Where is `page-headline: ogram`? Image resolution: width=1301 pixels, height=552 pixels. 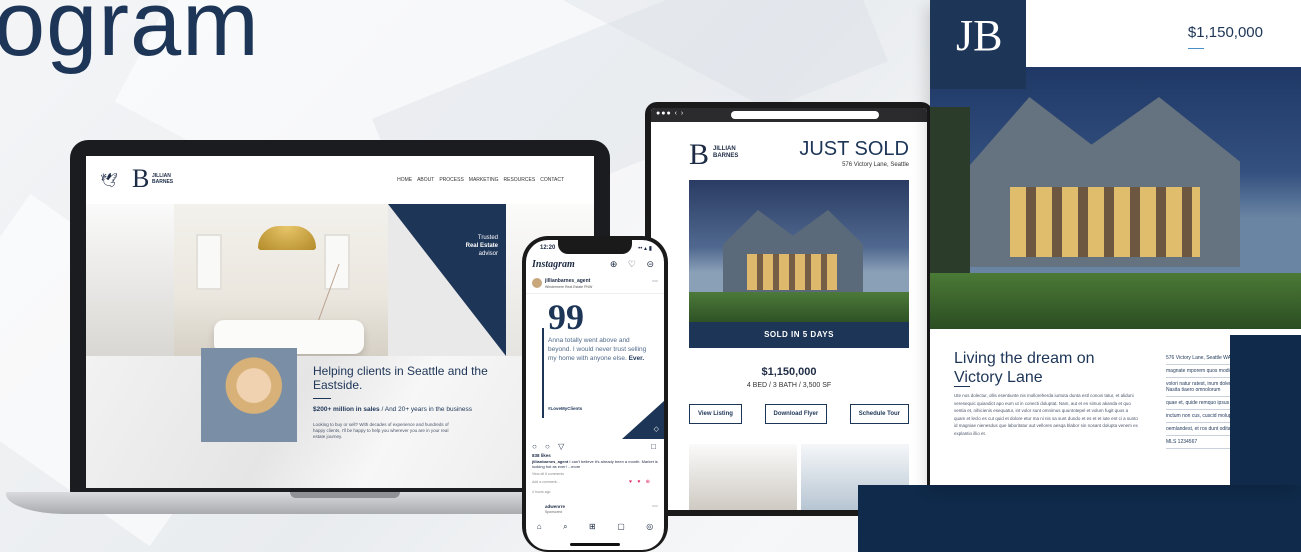 page-headline: ogram is located at coordinates (130, 37).